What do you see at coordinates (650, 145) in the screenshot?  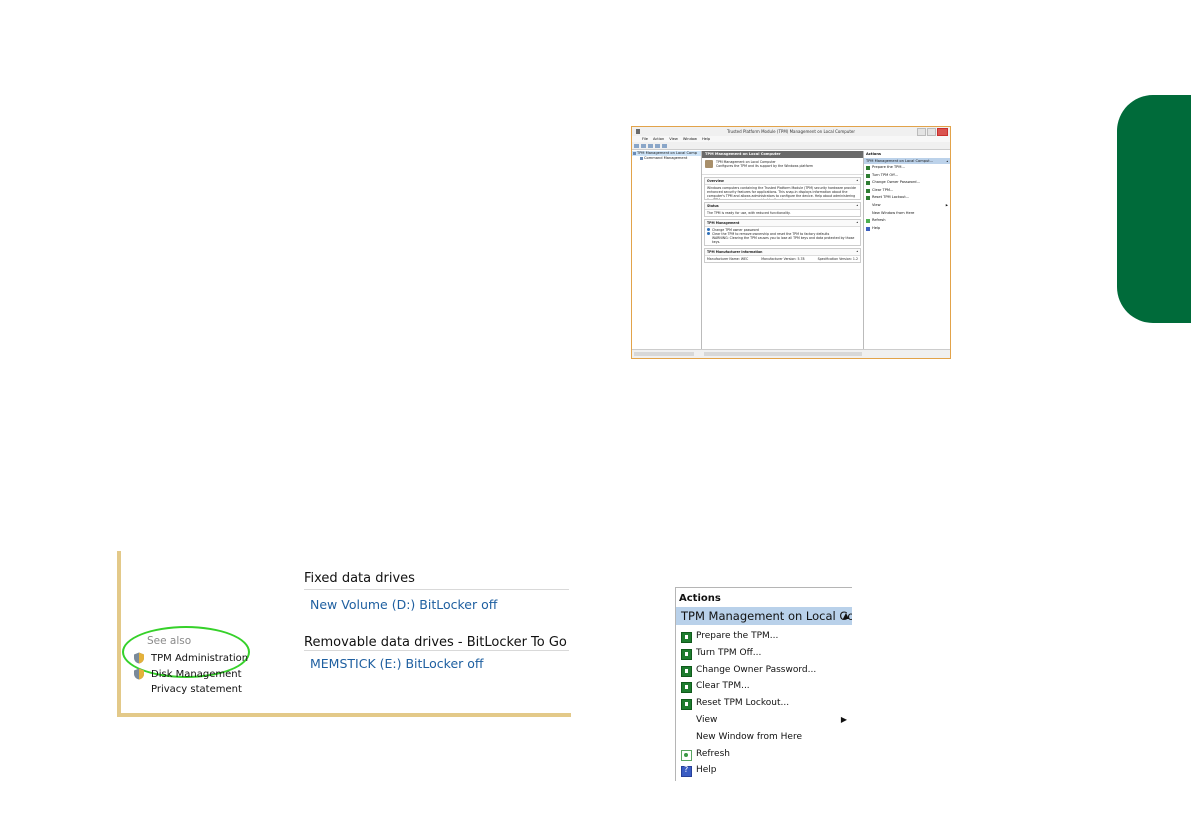 I see `show-tree-icon` at bounding box center [650, 145].